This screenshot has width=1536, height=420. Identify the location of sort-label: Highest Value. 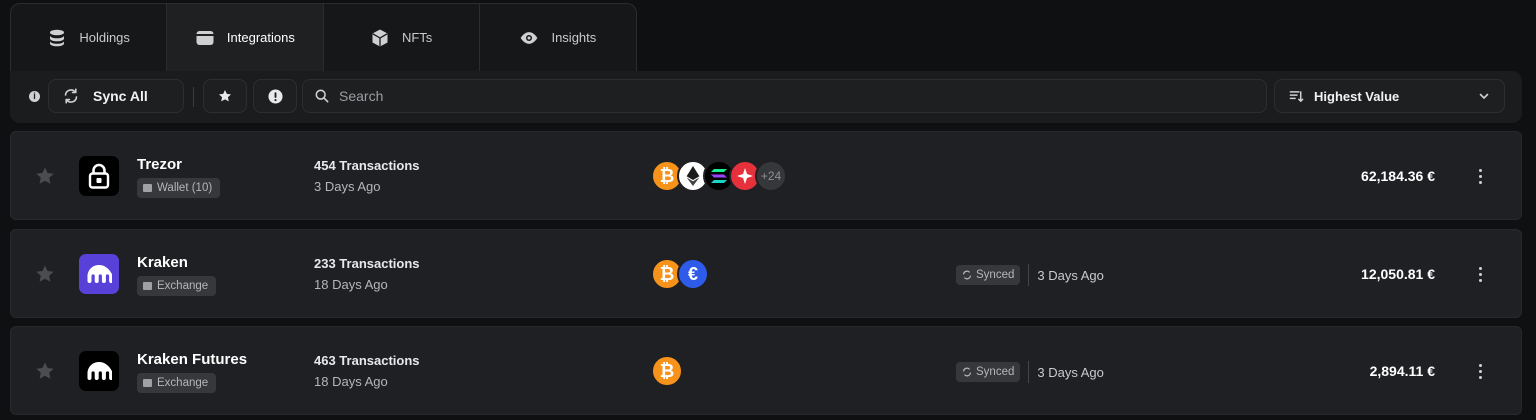
(1357, 96).